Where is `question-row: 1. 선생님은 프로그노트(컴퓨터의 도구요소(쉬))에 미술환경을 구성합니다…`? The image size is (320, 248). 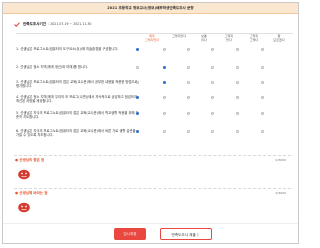 question-row: 1. 선생님은 프로그노트(컴퓨터의 도구요소(쉬))에 미술환경을 구성합니다… is located at coordinates (154, 53).